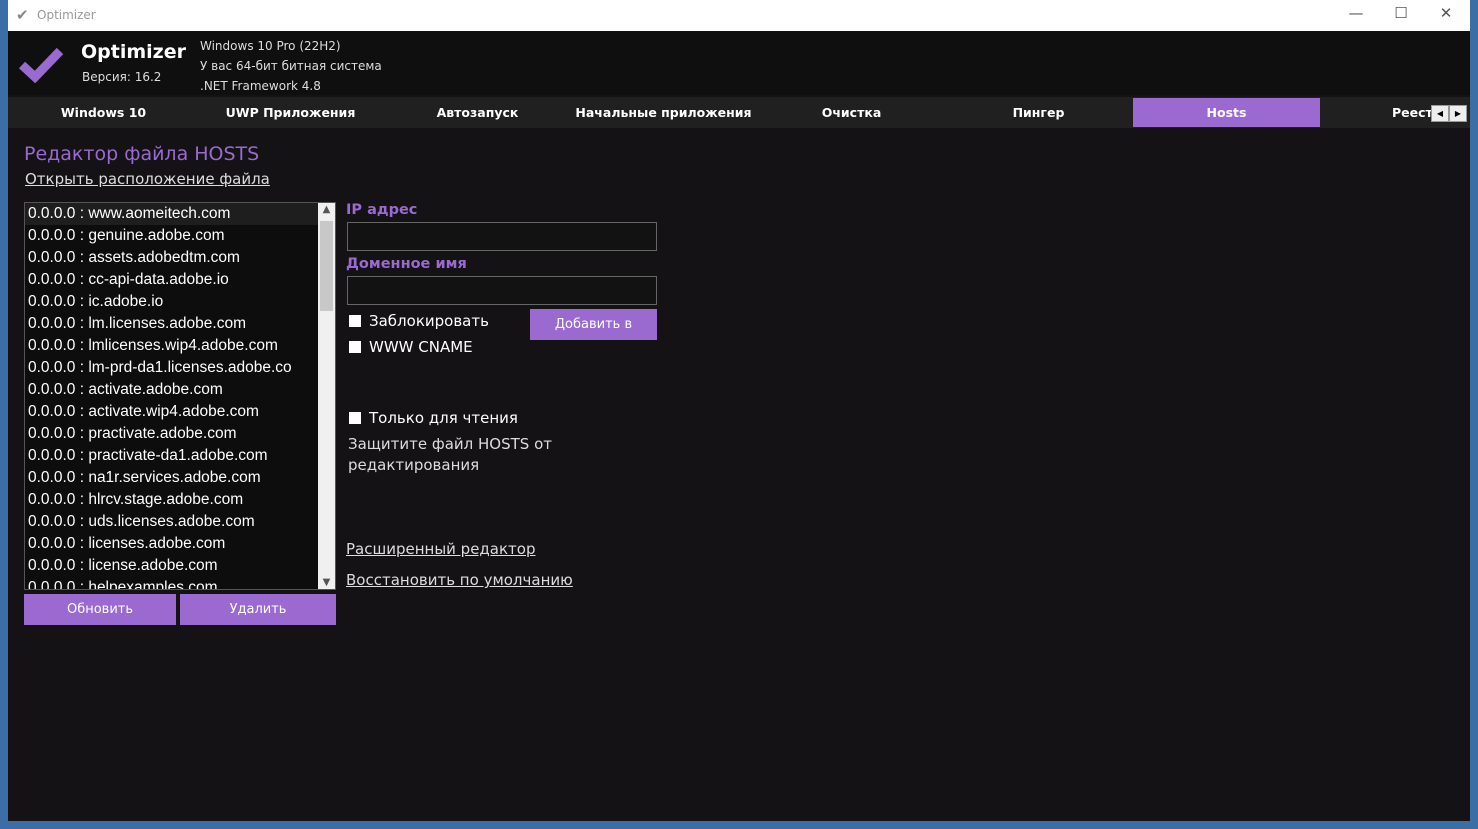 This screenshot has height=829, width=1478. I want to click on tab-hosts: Hosts, so click(1226, 112).